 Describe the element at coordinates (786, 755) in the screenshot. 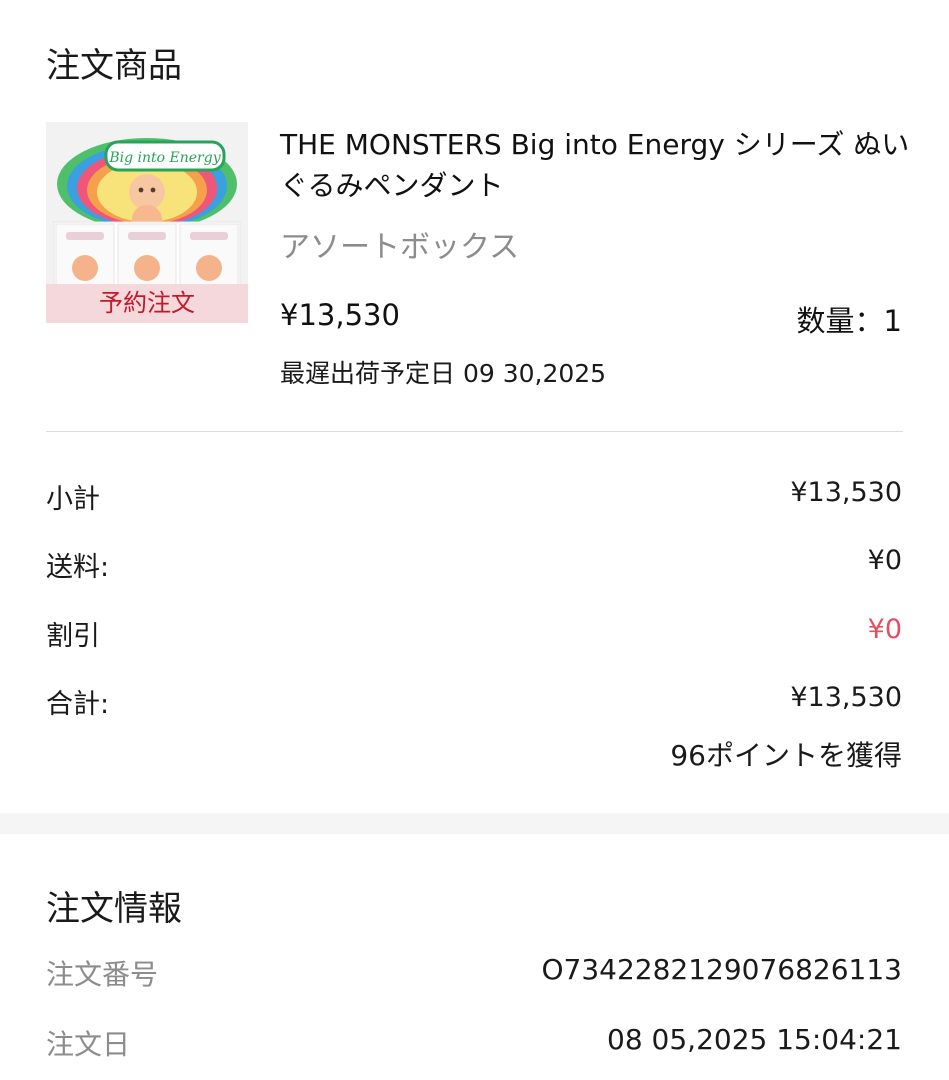

I see `points-earned: 96ポイントを獲得` at that location.